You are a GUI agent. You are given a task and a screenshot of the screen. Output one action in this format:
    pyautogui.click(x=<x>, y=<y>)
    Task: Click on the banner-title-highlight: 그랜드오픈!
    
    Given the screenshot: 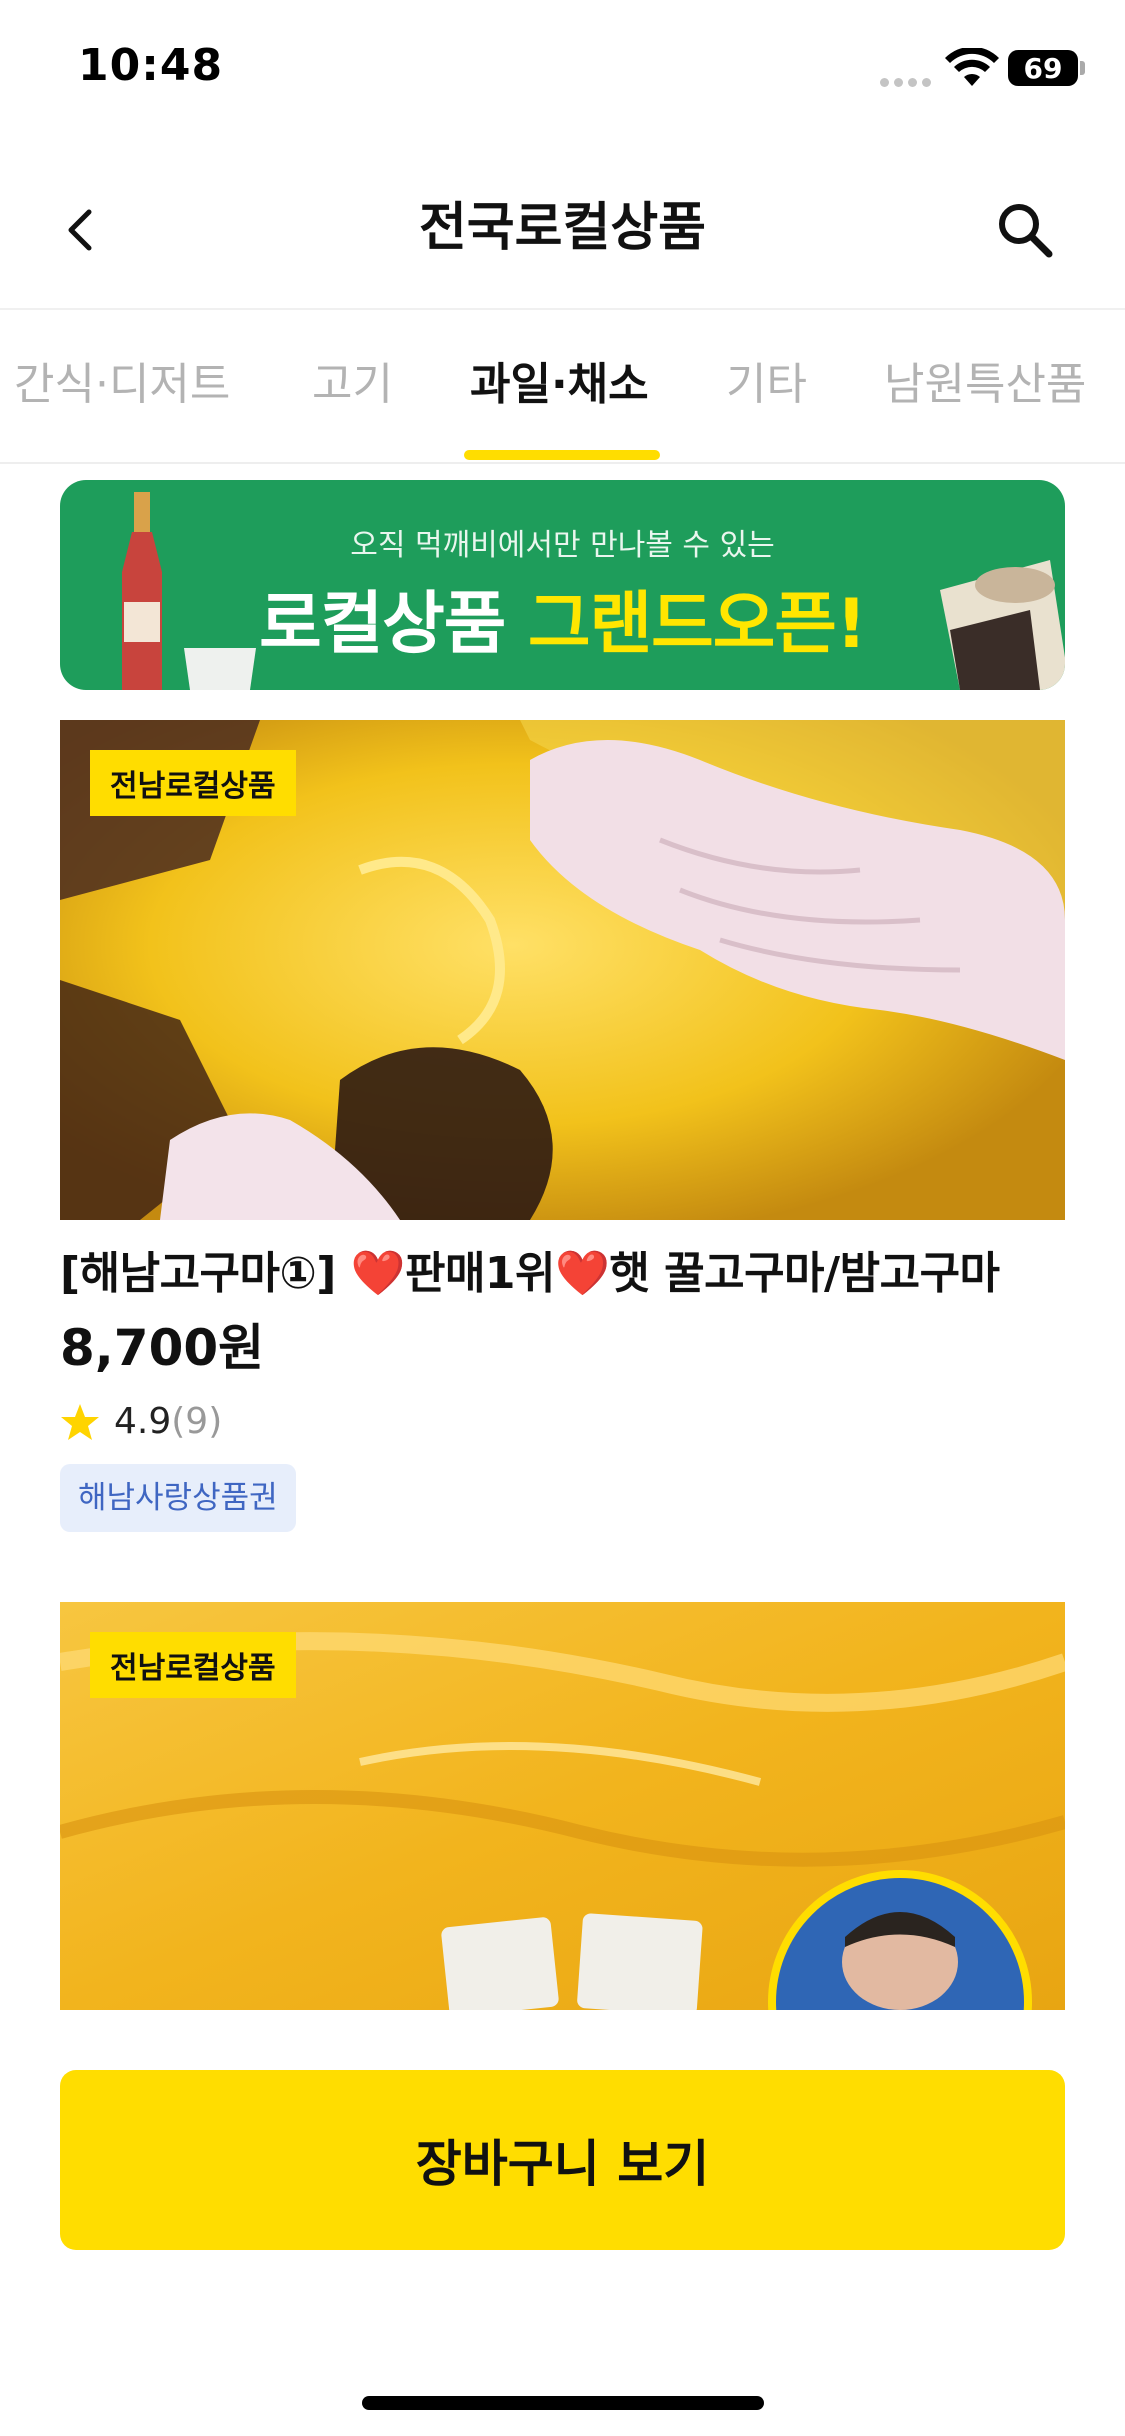 What is the action you would take?
    pyautogui.click(x=697, y=624)
    